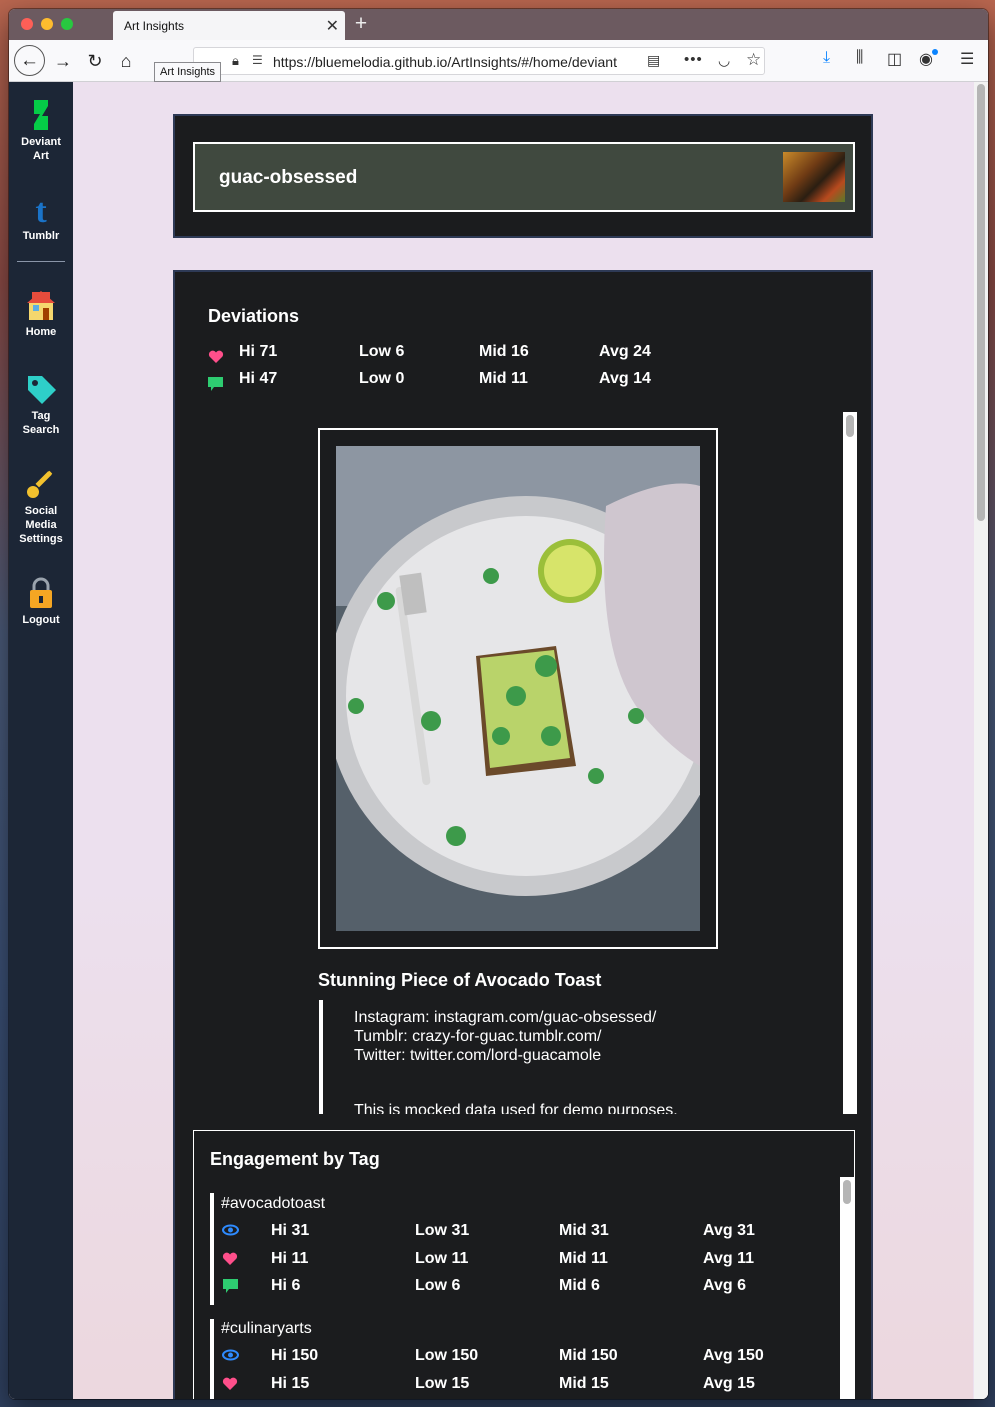  What do you see at coordinates (724, 1285) in the screenshot?
I see `tag-comments-avg: Avg 6` at bounding box center [724, 1285].